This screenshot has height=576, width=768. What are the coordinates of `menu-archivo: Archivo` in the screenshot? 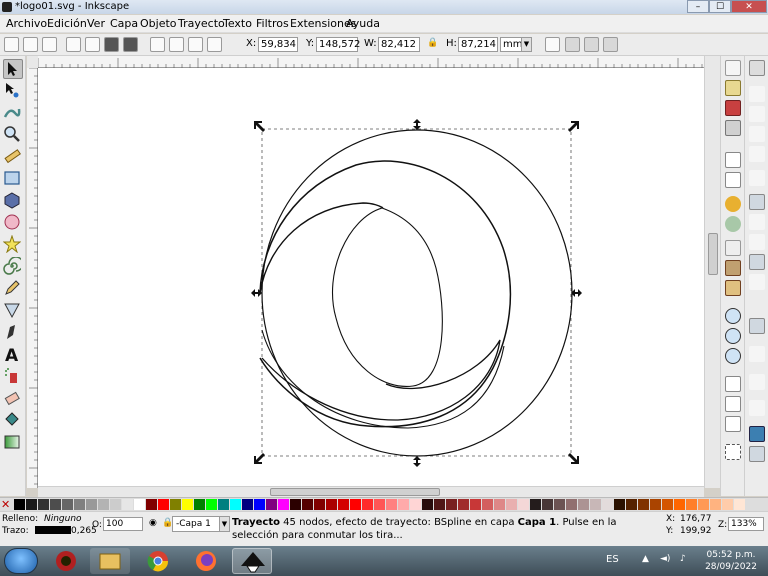 It's located at (26, 23).